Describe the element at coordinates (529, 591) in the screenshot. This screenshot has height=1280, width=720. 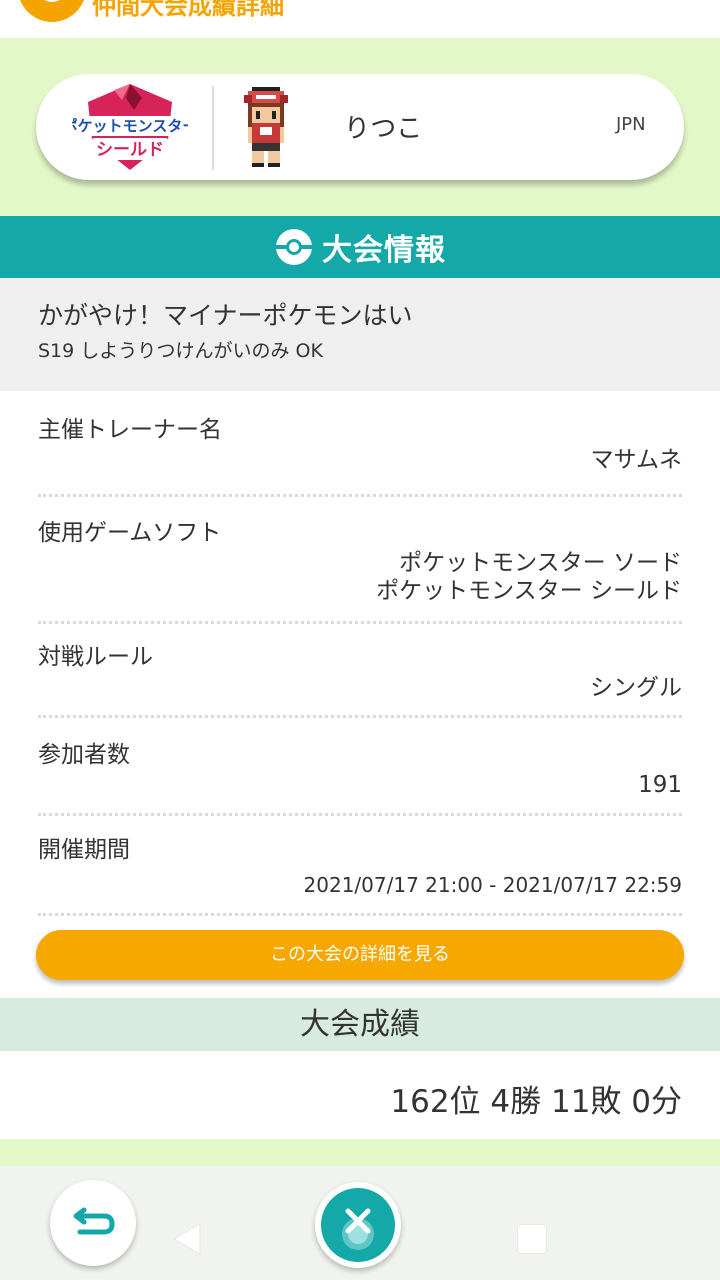
I see `software-value-shield: ポケットモンスター シールド` at that location.